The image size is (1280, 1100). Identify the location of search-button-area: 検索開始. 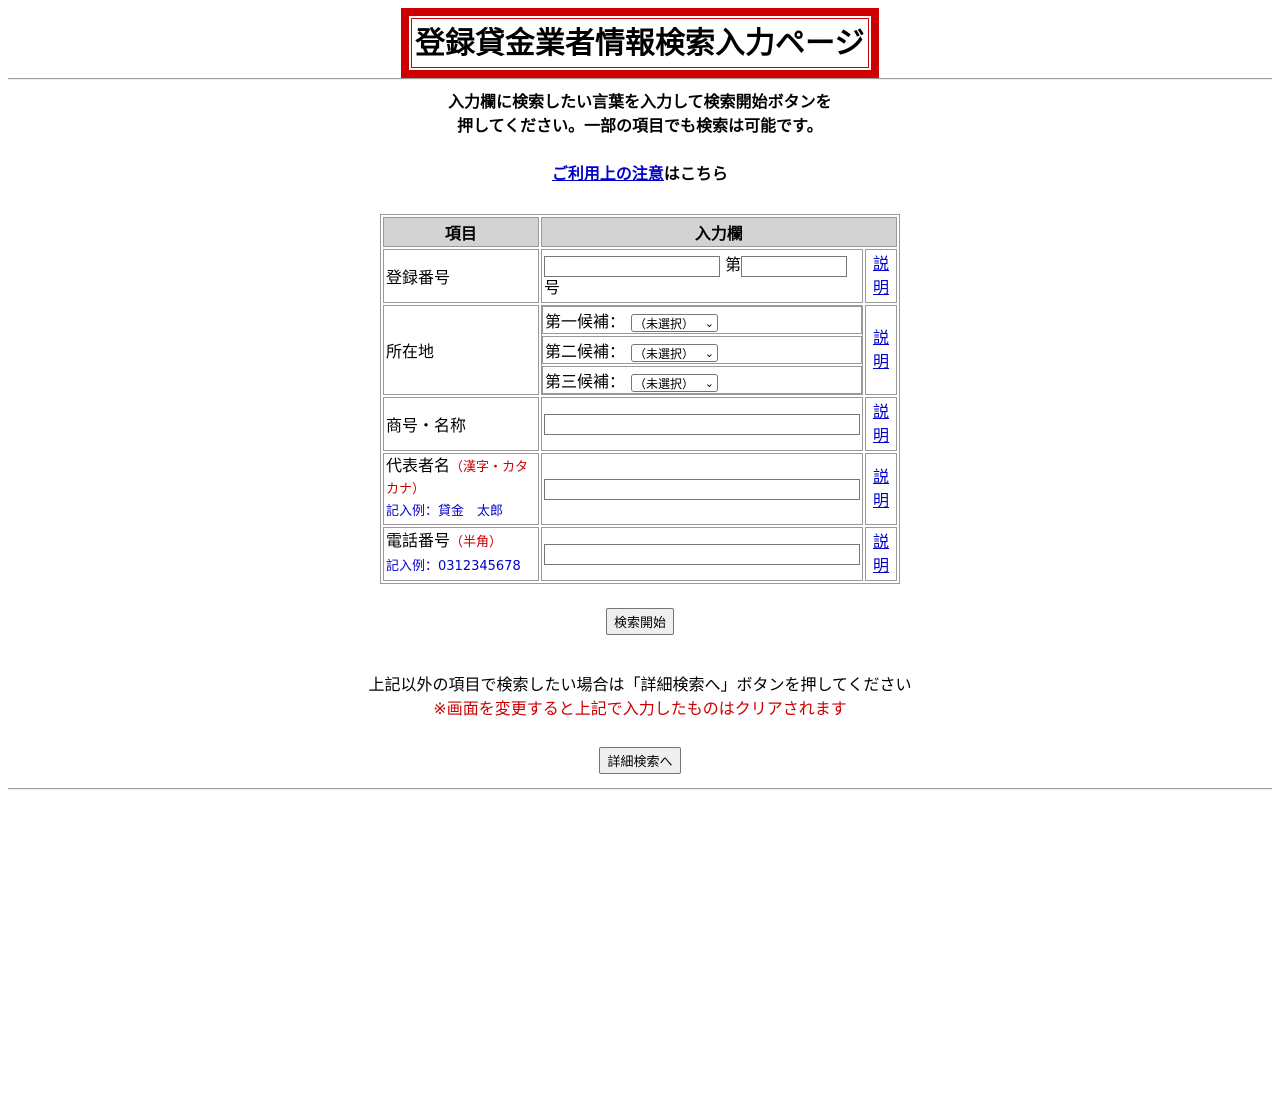
(640, 621).